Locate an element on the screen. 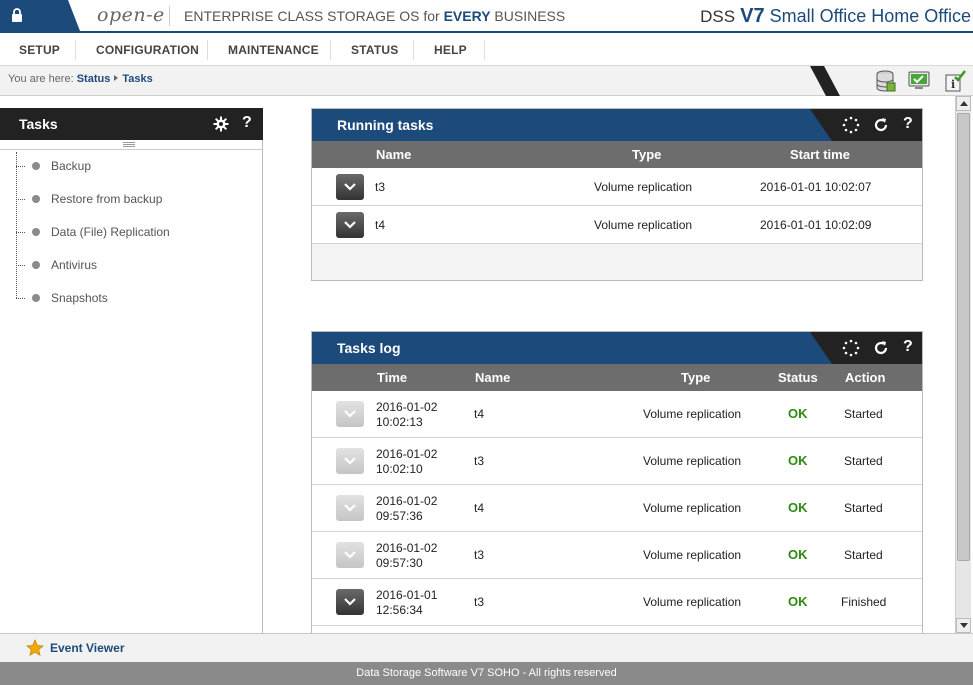 The image size is (973, 685). scroll-up-button is located at coordinates (963, 103).